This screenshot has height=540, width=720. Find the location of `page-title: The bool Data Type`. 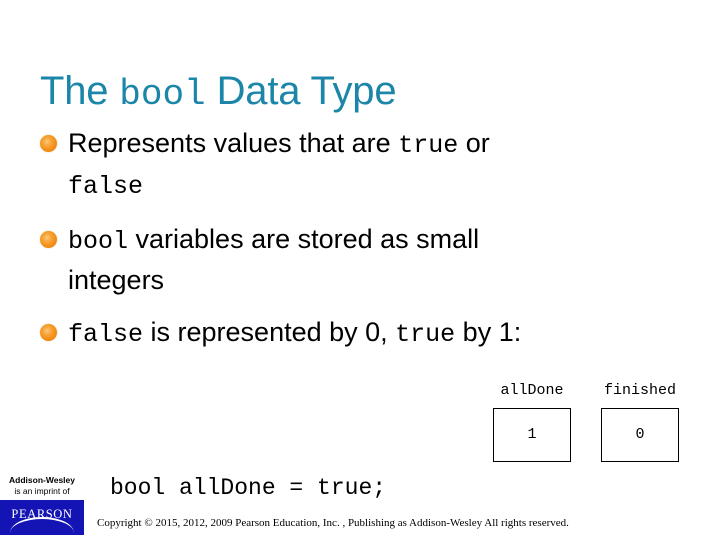

page-title: The bool Data Type is located at coordinates (360, 93).